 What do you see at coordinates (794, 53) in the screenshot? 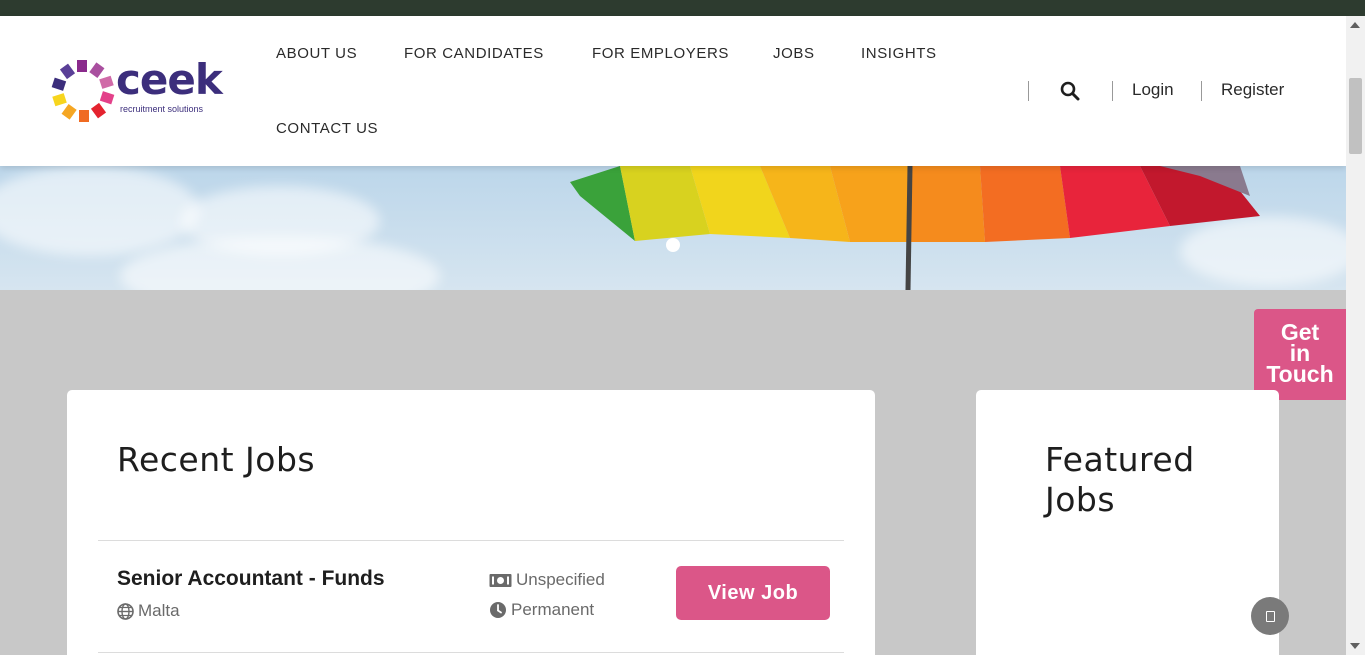
I see `nav-jobs: JOBS` at bounding box center [794, 53].